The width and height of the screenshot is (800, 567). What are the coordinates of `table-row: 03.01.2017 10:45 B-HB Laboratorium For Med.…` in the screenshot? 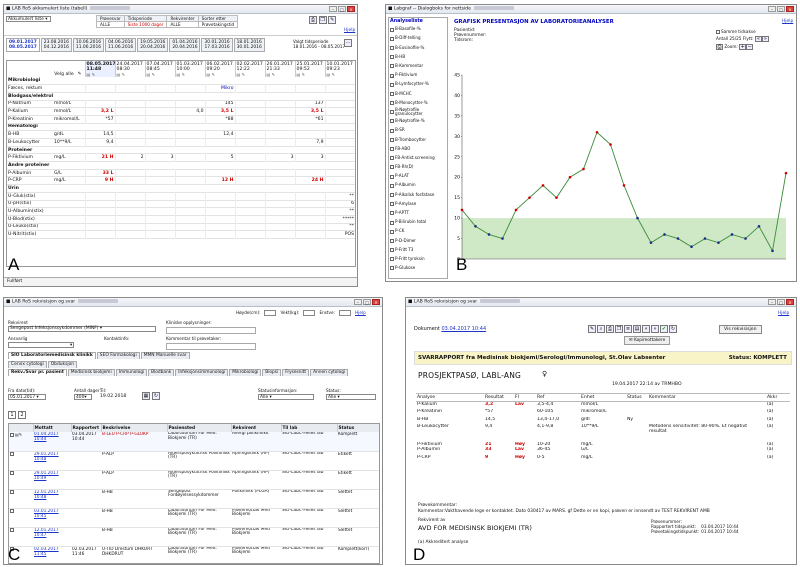 It's located at (194, 517).